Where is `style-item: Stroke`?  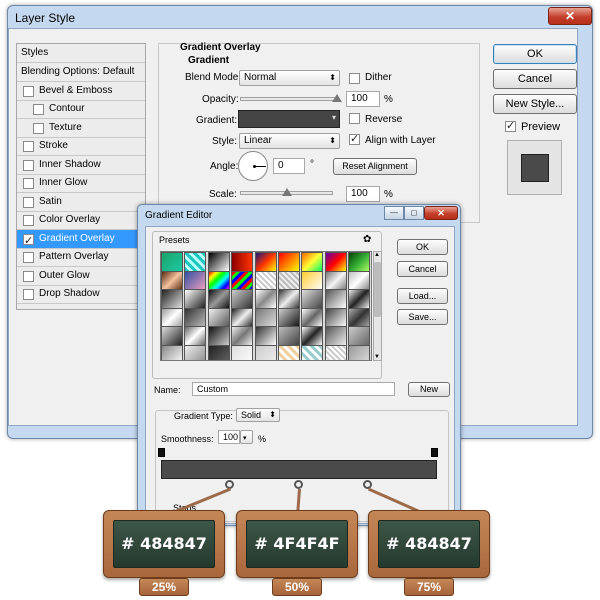
style-item: Stroke is located at coordinates (81, 146).